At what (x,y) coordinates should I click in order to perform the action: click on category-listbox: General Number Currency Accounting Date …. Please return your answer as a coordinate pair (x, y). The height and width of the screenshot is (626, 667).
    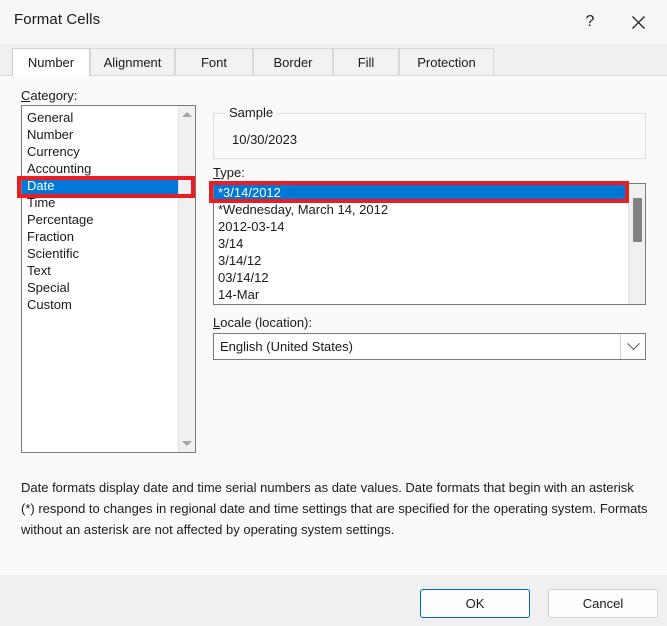
    Looking at the image, I should click on (108, 279).